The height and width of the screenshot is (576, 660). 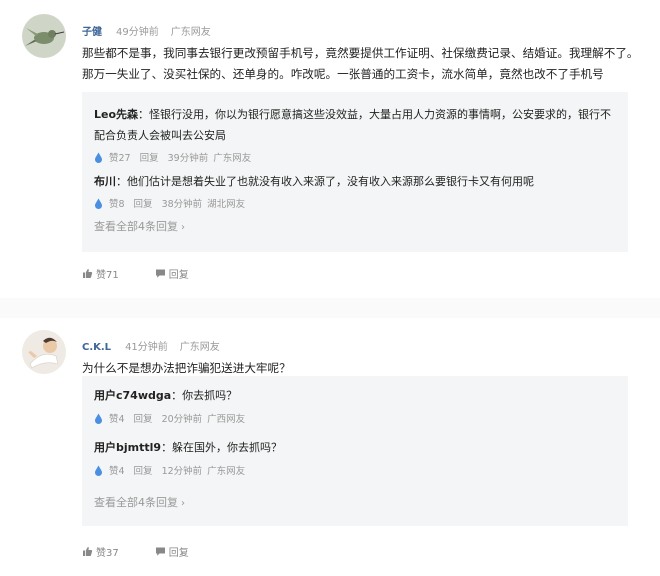 I want to click on like-button: 赞71, so click(x=100, y=273).